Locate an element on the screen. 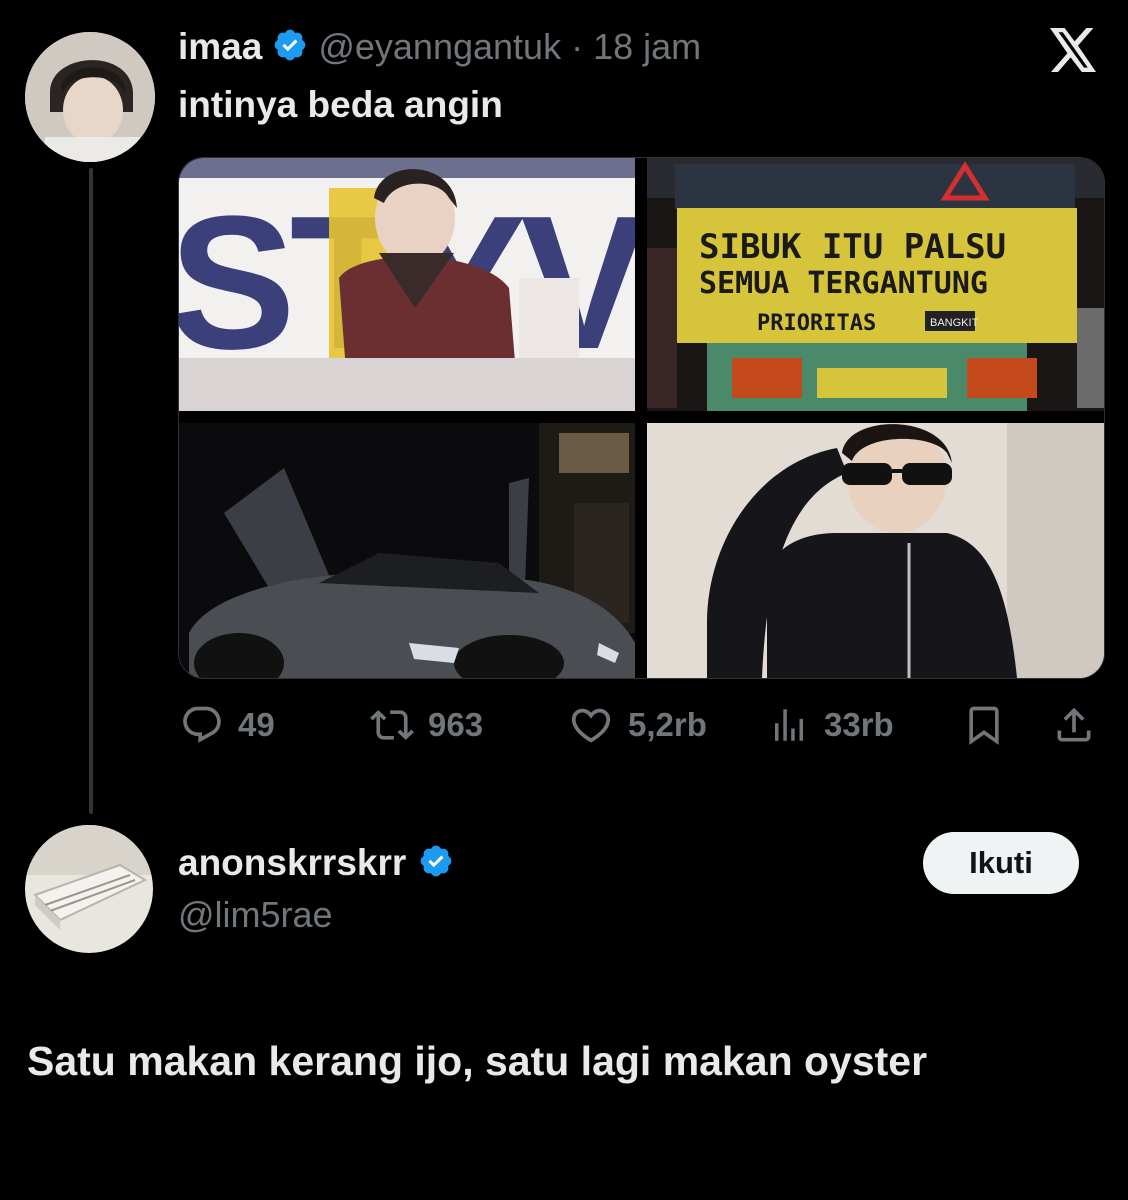 The width and height of the screenshot is (1128, 1200). thread-line is located at coordinates (91, 491).